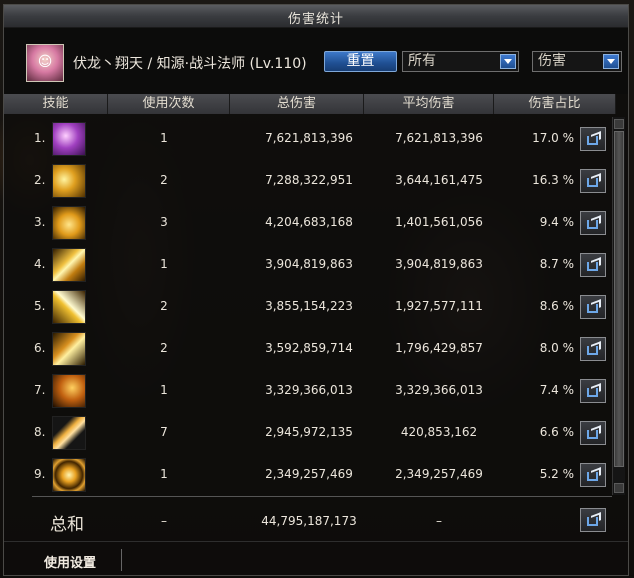  Describe the element at coordinates (67, 525) in the screenshot. I see `totals-label: 总和` at that location.